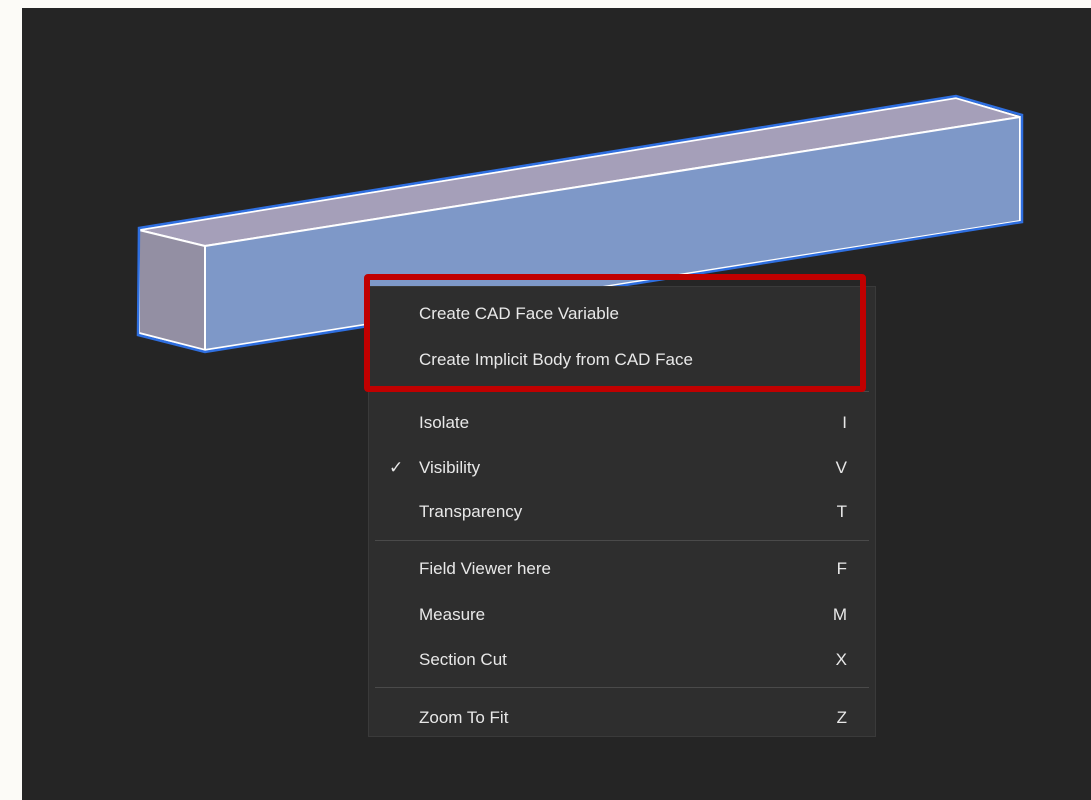  What do you see at coordinates (471, 511) in the screenshot?
I see `menu-item-label: Transparency` at bounding box center [471, 511].